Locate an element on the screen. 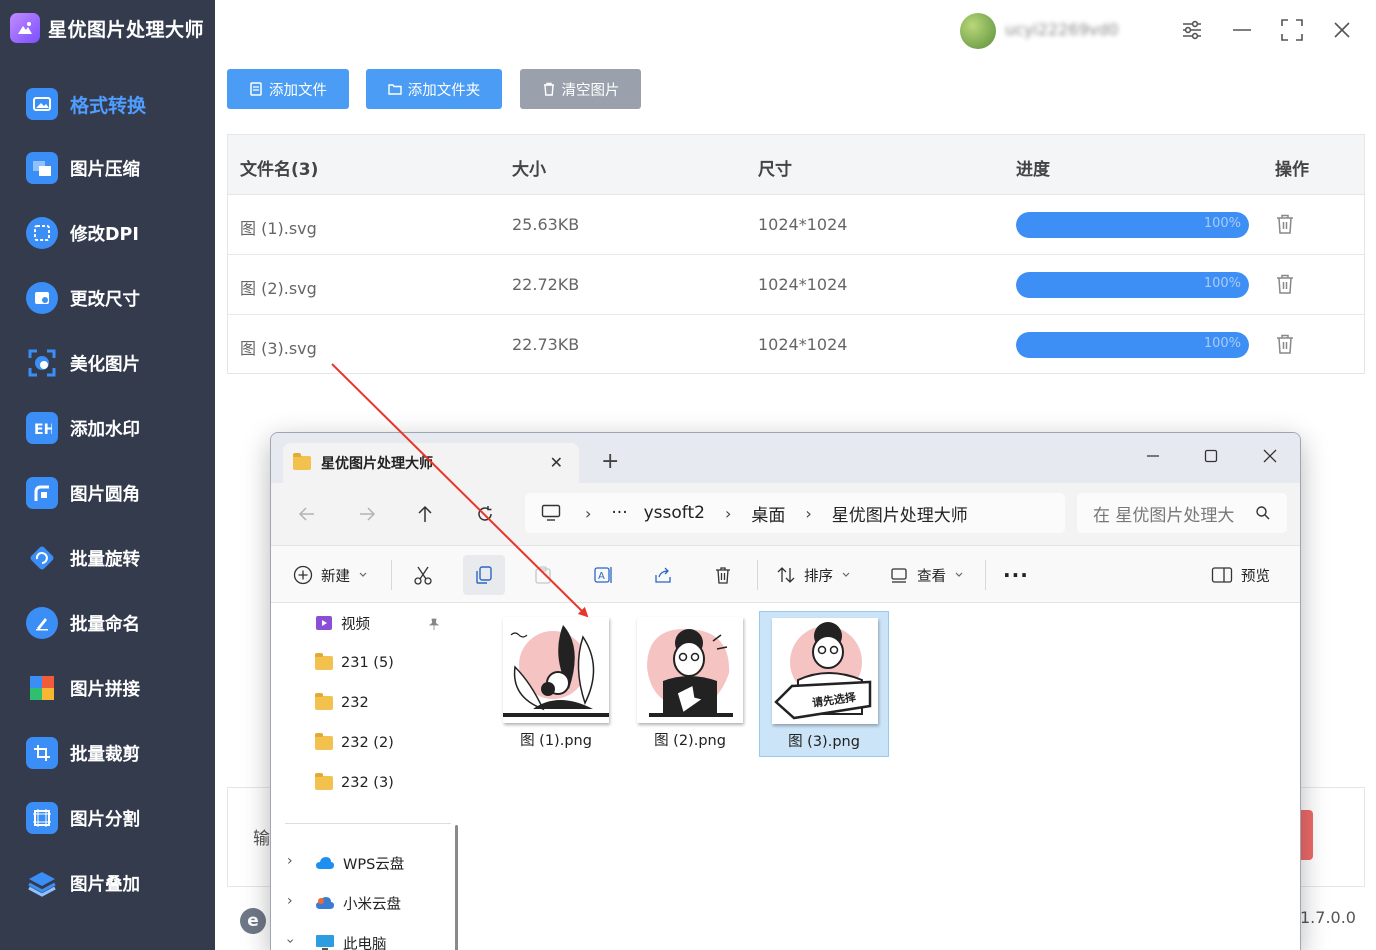 The height and width of the screenshot is (950, 1376). paste-icon is located at coordinates (543, 575).